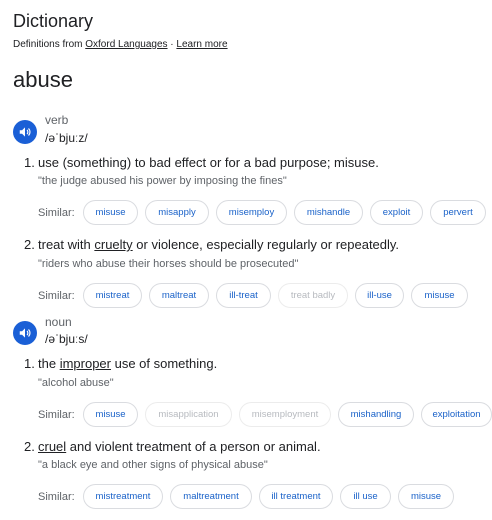 This screenshot has height=520, width=492. What do you see at coordinates (123, 496) in the screenshot?
I see `synonym-chip: mistreatment` at bounding box center [123, 496].